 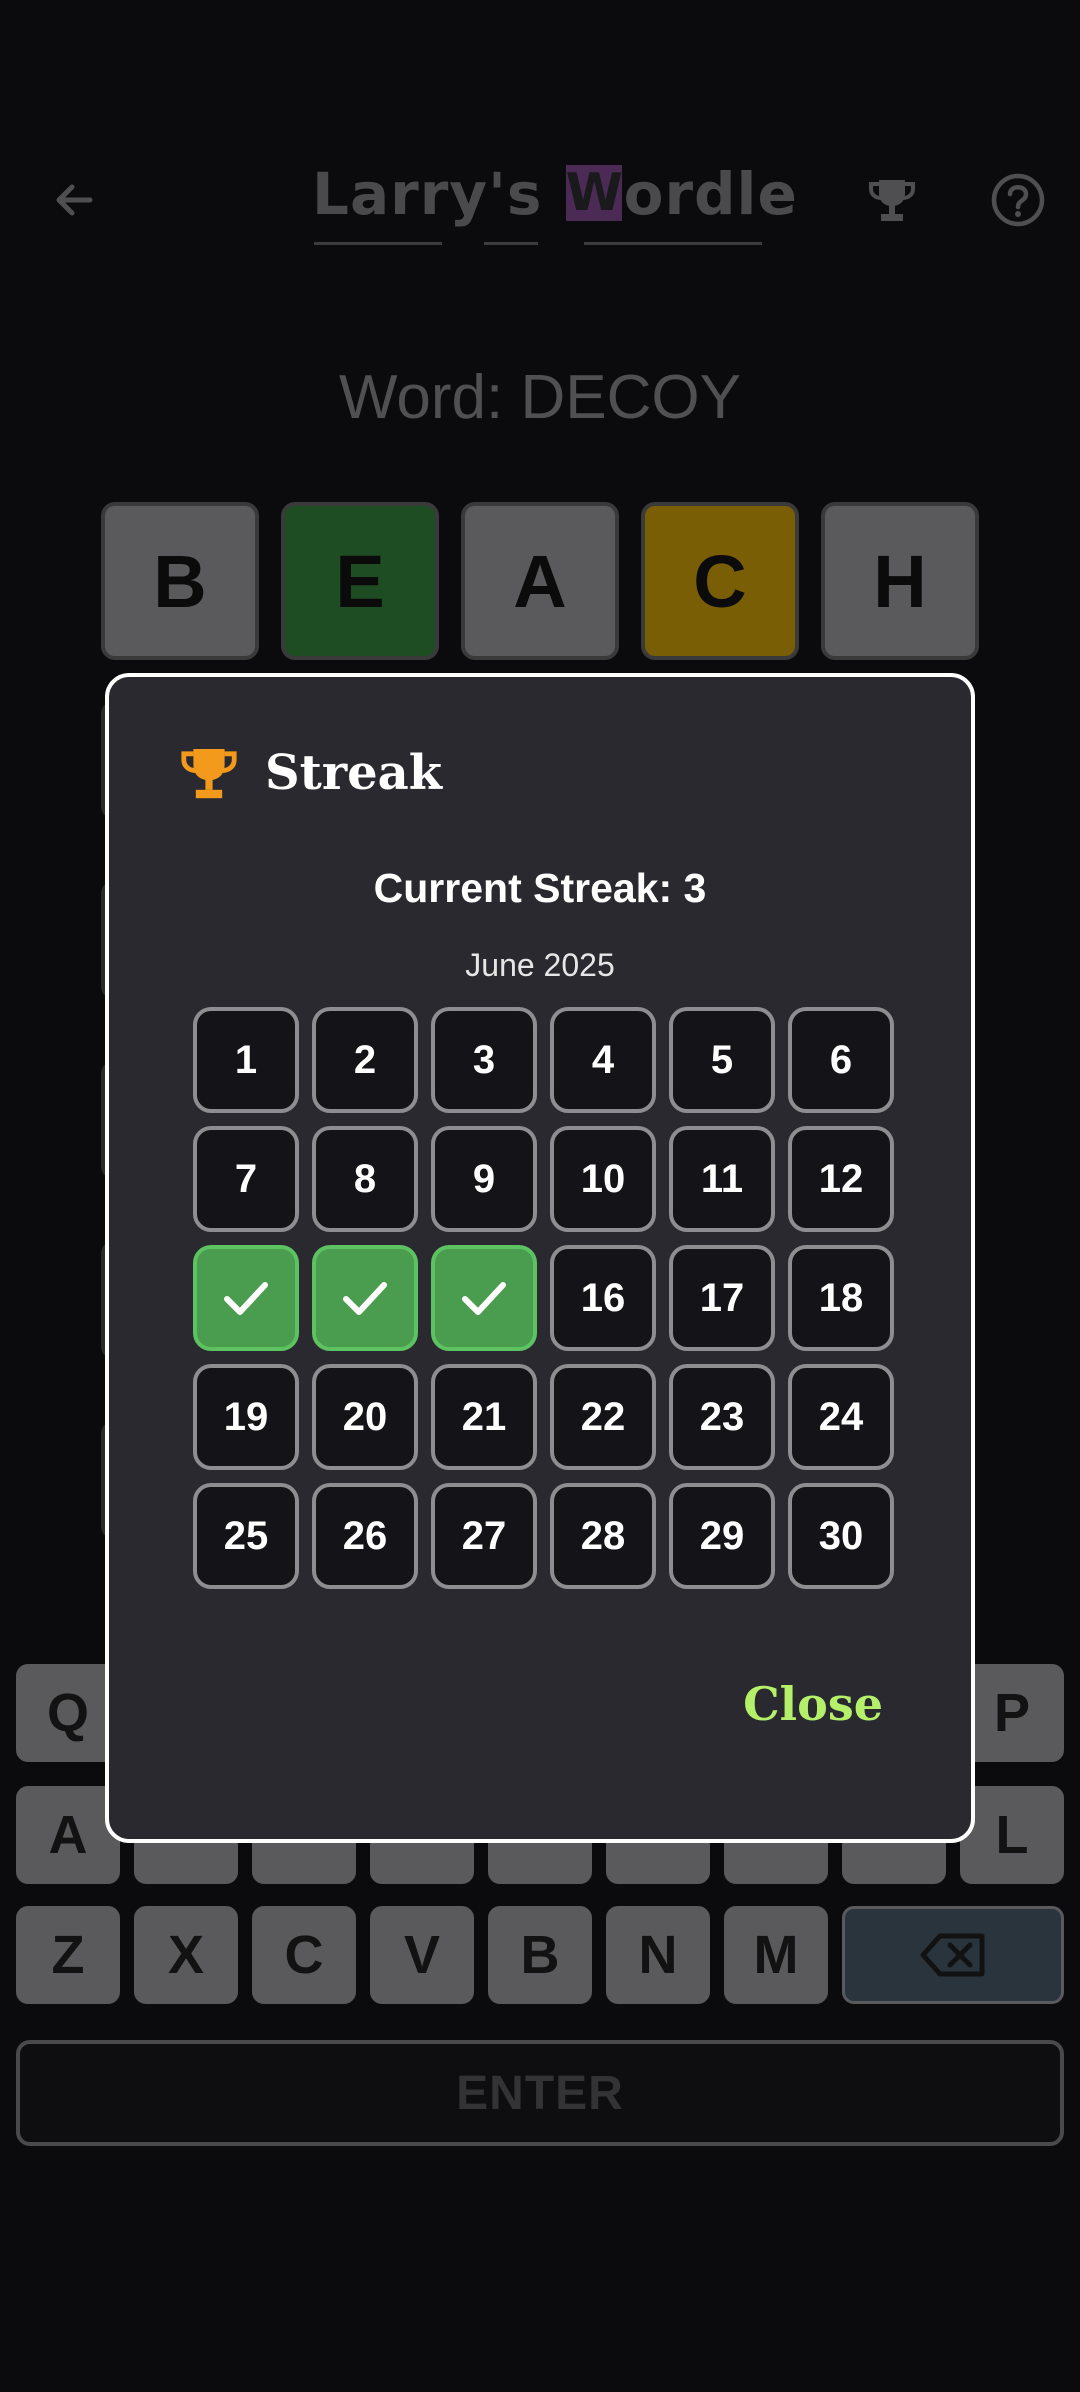 I want to click on calendar-day: 1, so click(x=246, y=1060).